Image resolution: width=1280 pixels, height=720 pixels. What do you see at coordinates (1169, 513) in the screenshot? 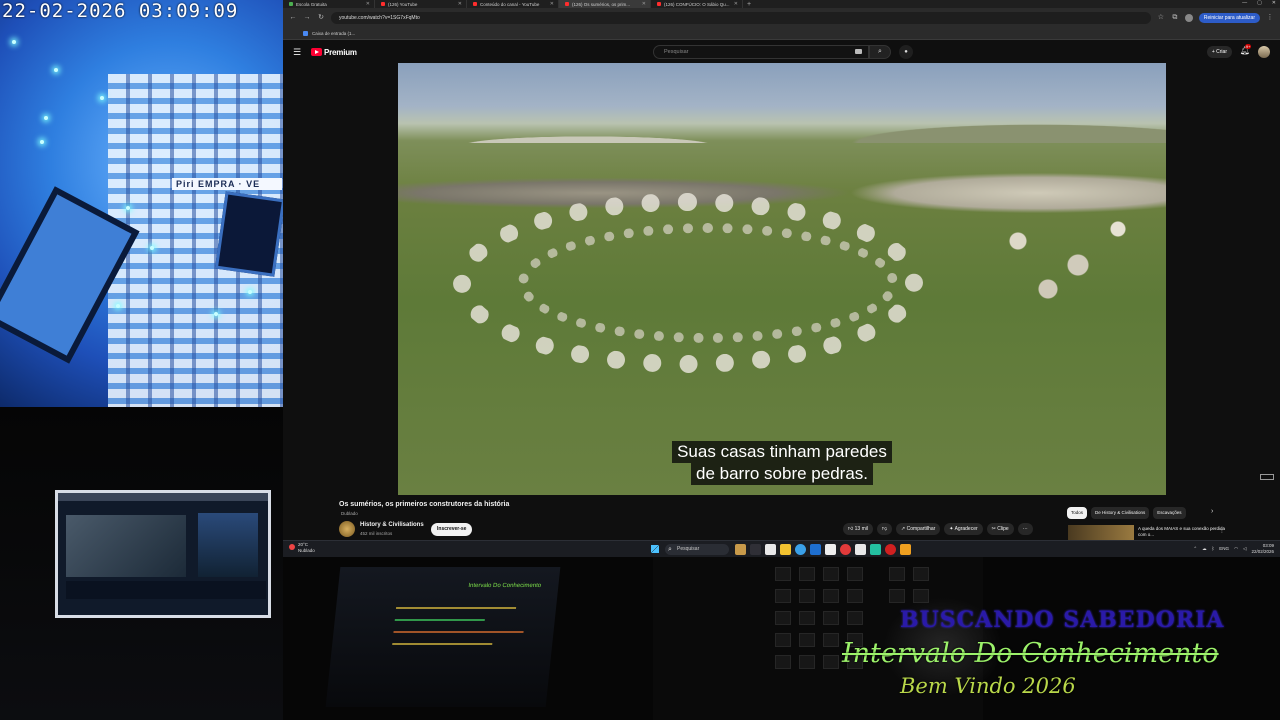
I see `chip-excavations: Escavações` at bounding box center [1169, 513].